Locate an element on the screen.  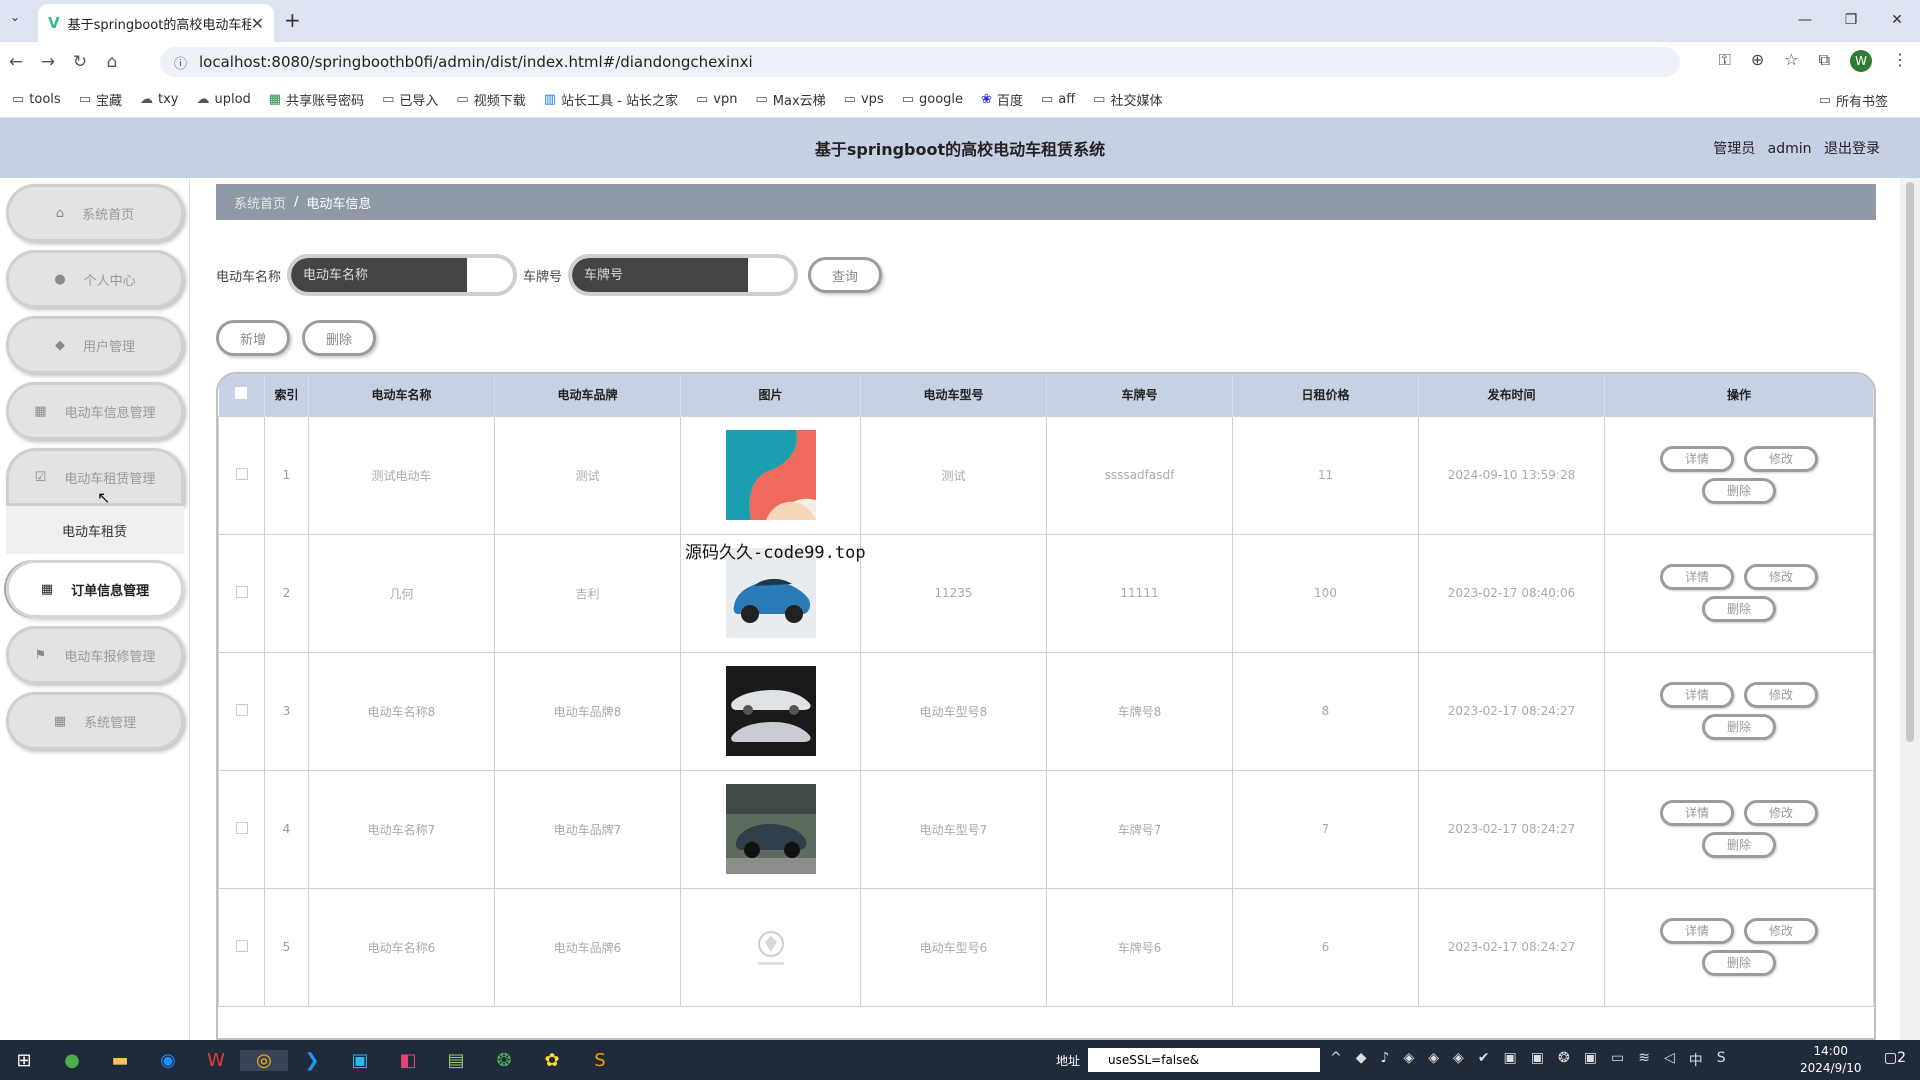
bookmark-item: ☁ txy is located at coordinates (159, 99).